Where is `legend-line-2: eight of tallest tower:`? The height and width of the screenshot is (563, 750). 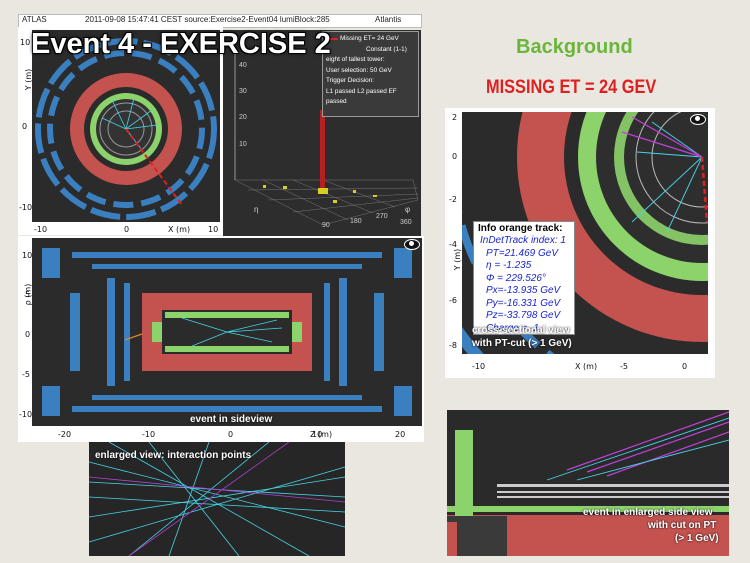 legend-line-2: eight of tallest tower: is located at coordinates (355, 59).